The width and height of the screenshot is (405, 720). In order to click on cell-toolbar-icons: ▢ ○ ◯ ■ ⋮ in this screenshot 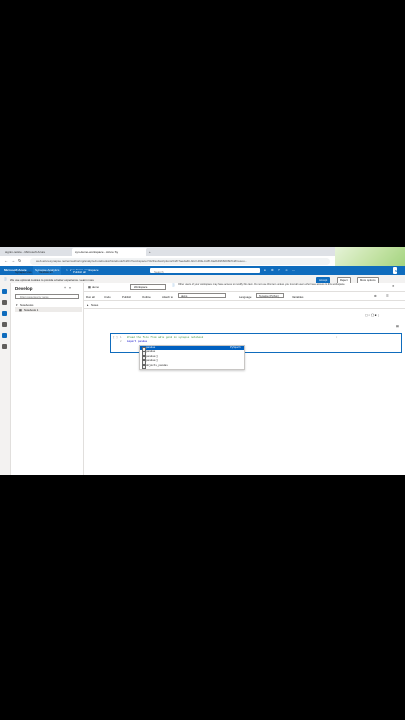, I will do `click(372, 315)`.